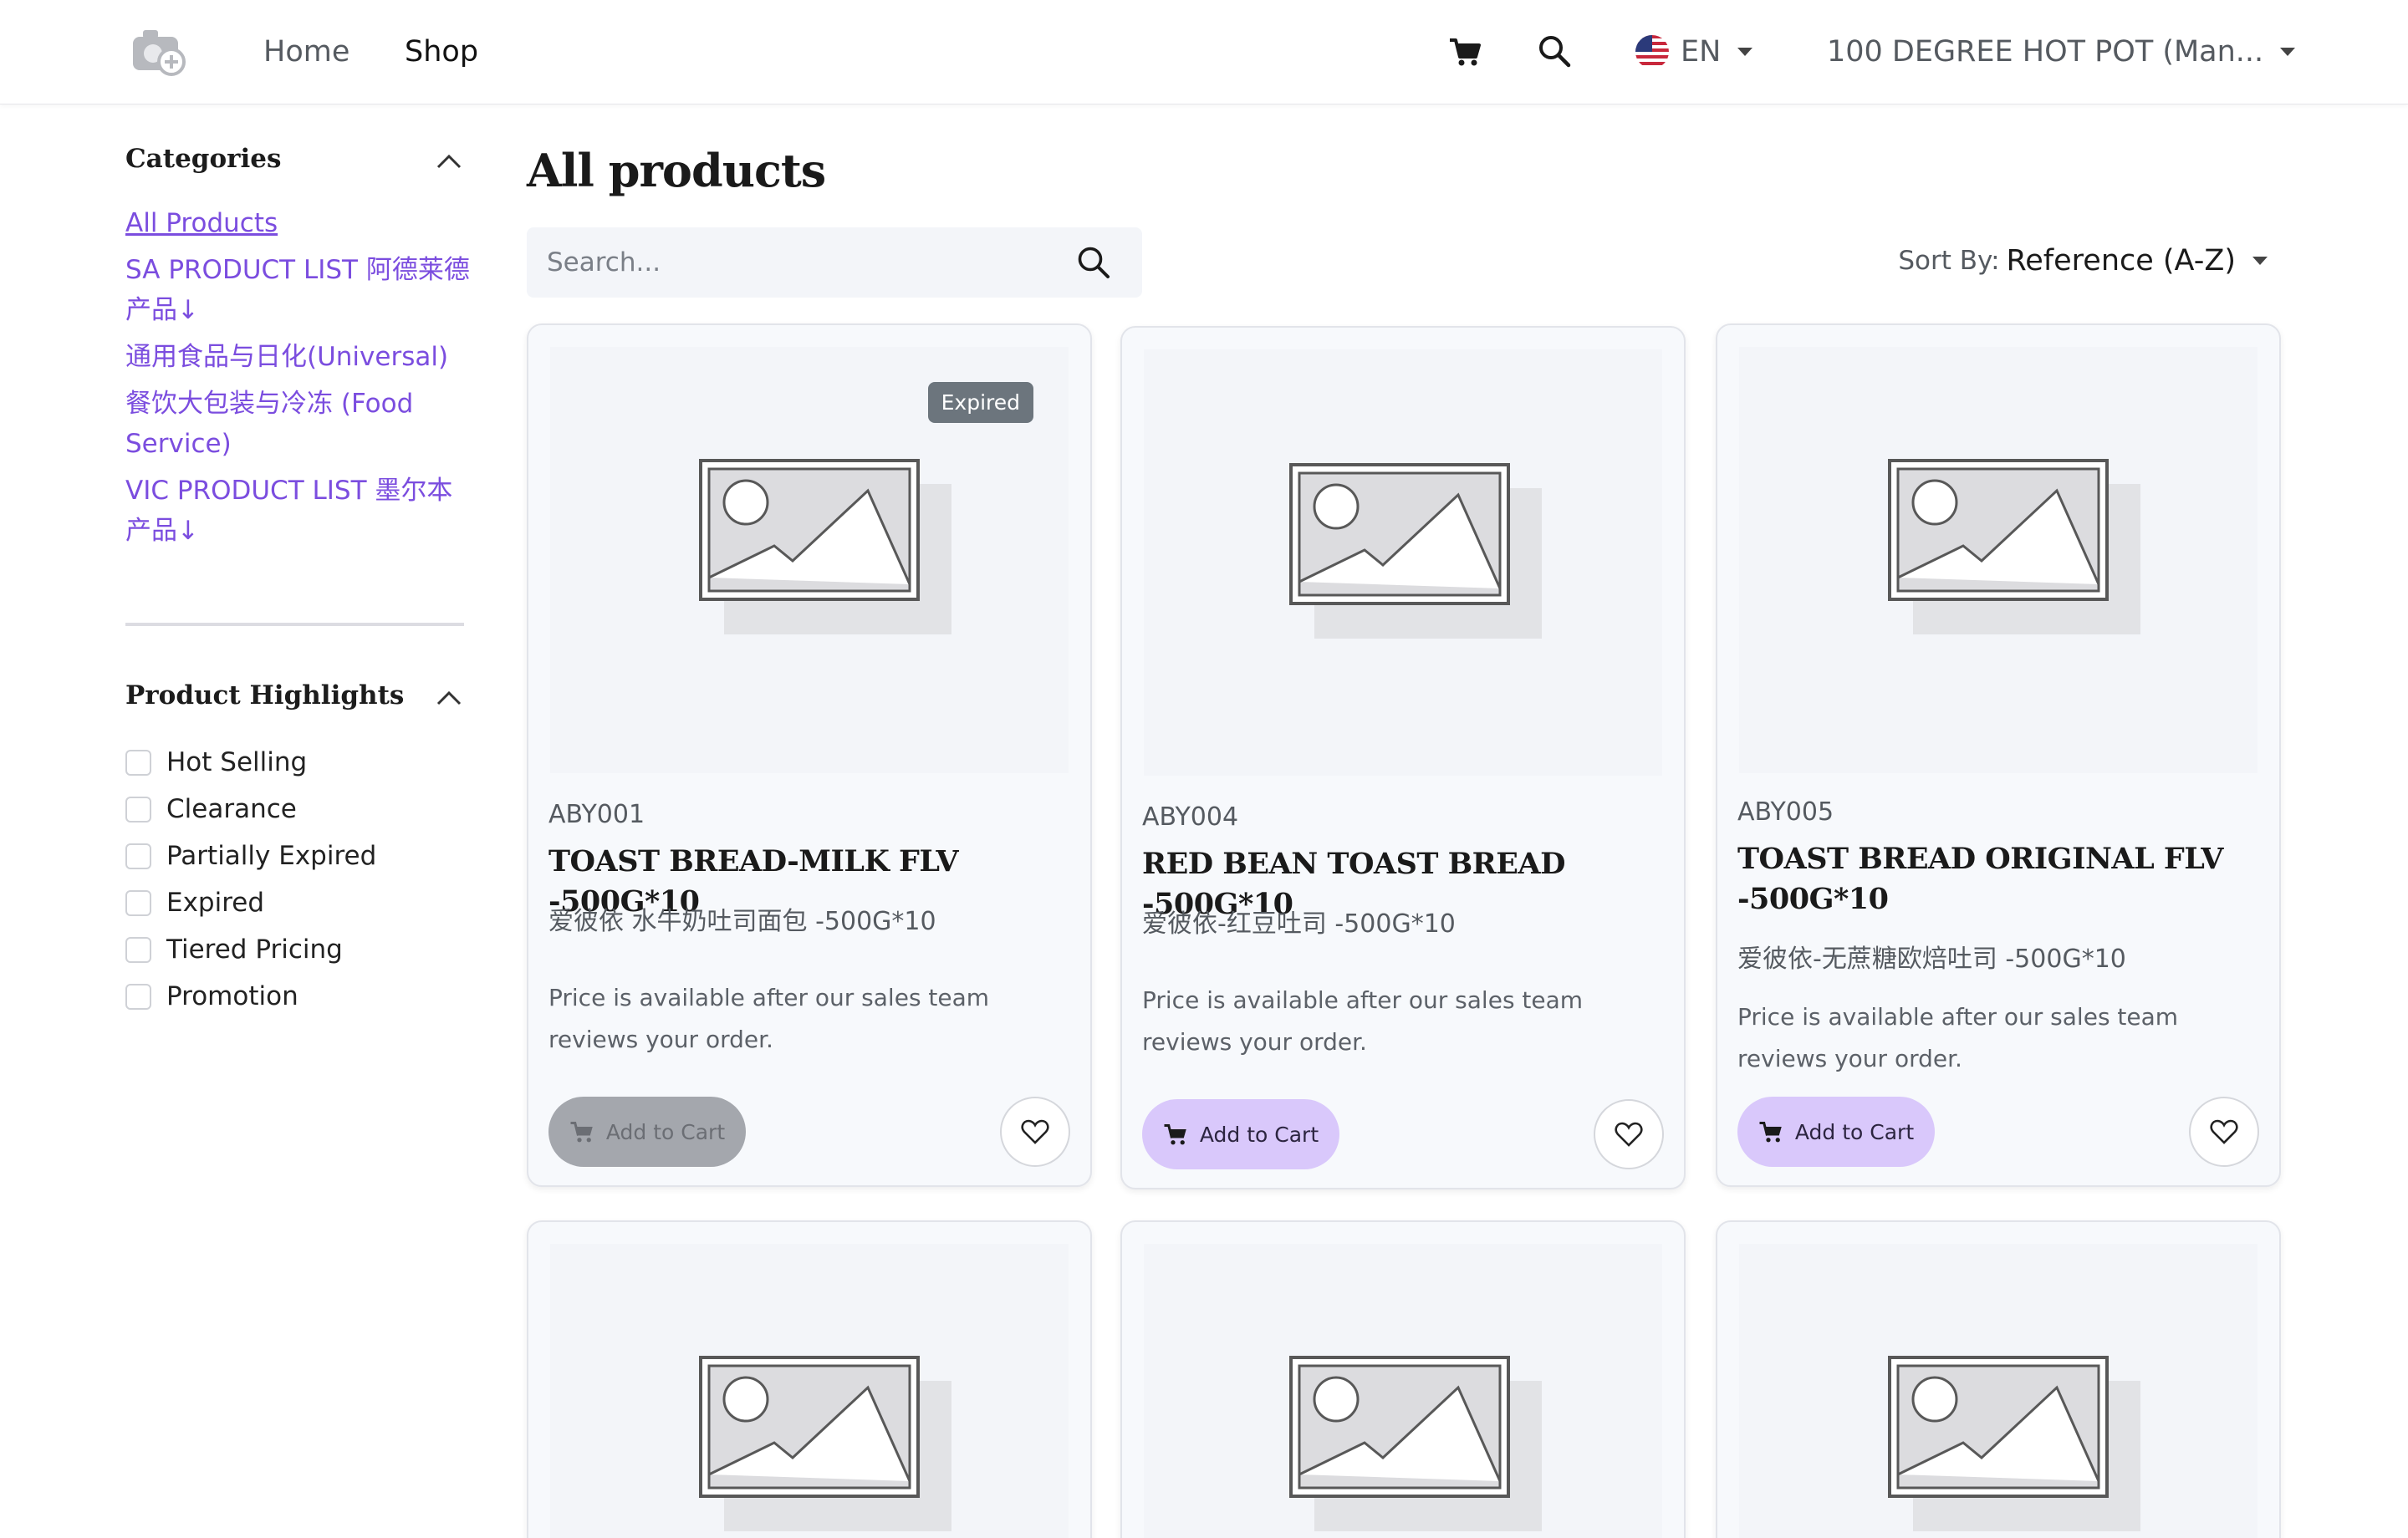 The width and height of the screenshot is (2408, 1538). What do you see at coordinates (1701, 52) in the screenshot?
I see `language-code: EN` at bounding box center [1701, 52].